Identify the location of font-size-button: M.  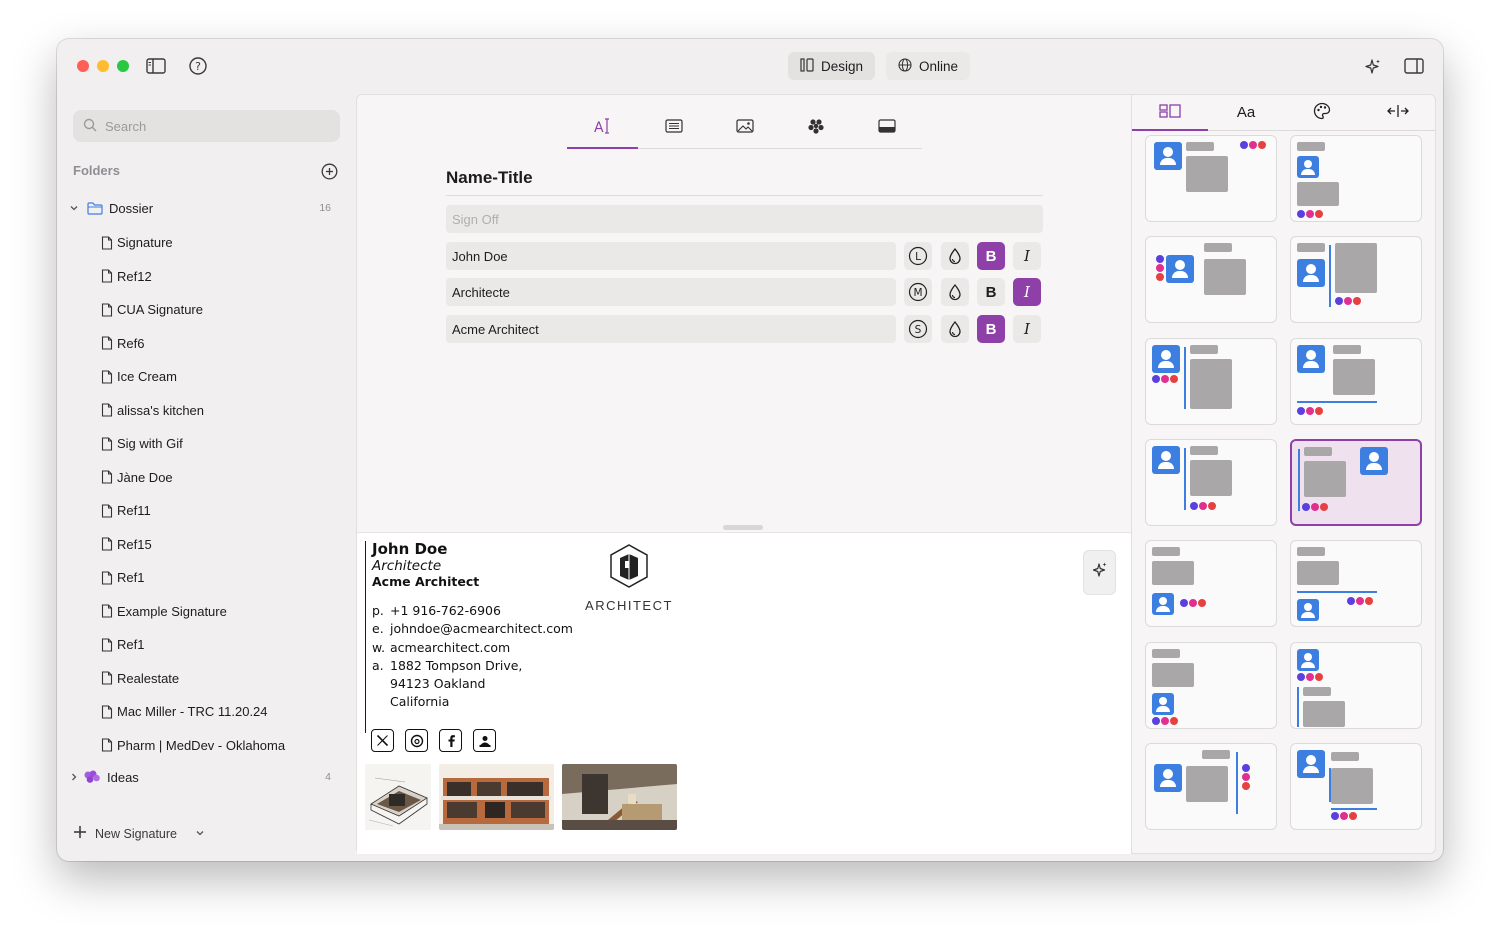
(918, 292).